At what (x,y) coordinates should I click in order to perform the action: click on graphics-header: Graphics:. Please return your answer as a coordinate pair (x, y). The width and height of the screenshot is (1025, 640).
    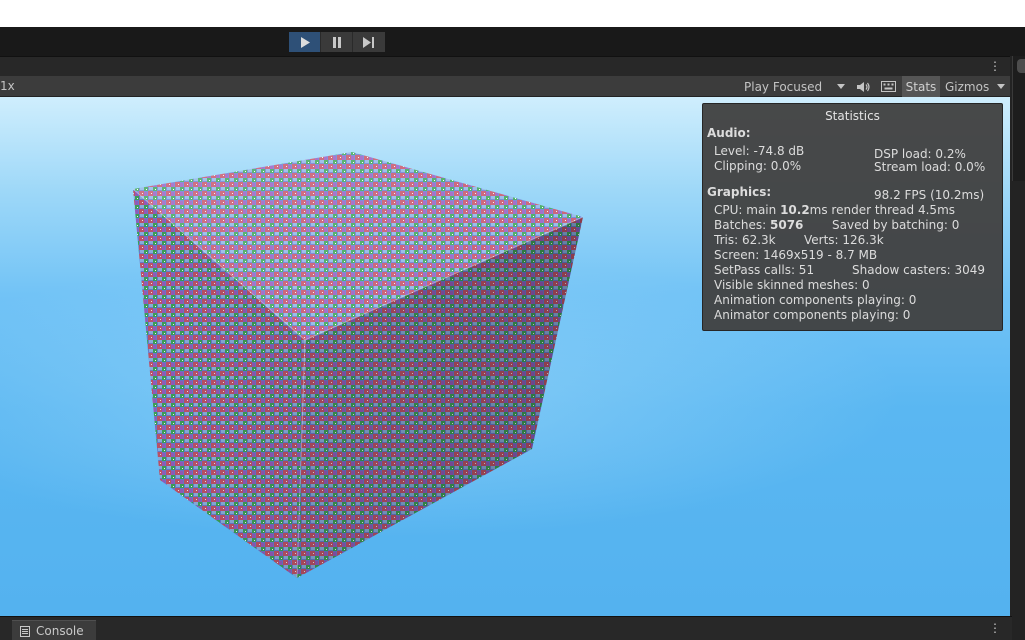
    Looking at the image, I should click on (739, 192).